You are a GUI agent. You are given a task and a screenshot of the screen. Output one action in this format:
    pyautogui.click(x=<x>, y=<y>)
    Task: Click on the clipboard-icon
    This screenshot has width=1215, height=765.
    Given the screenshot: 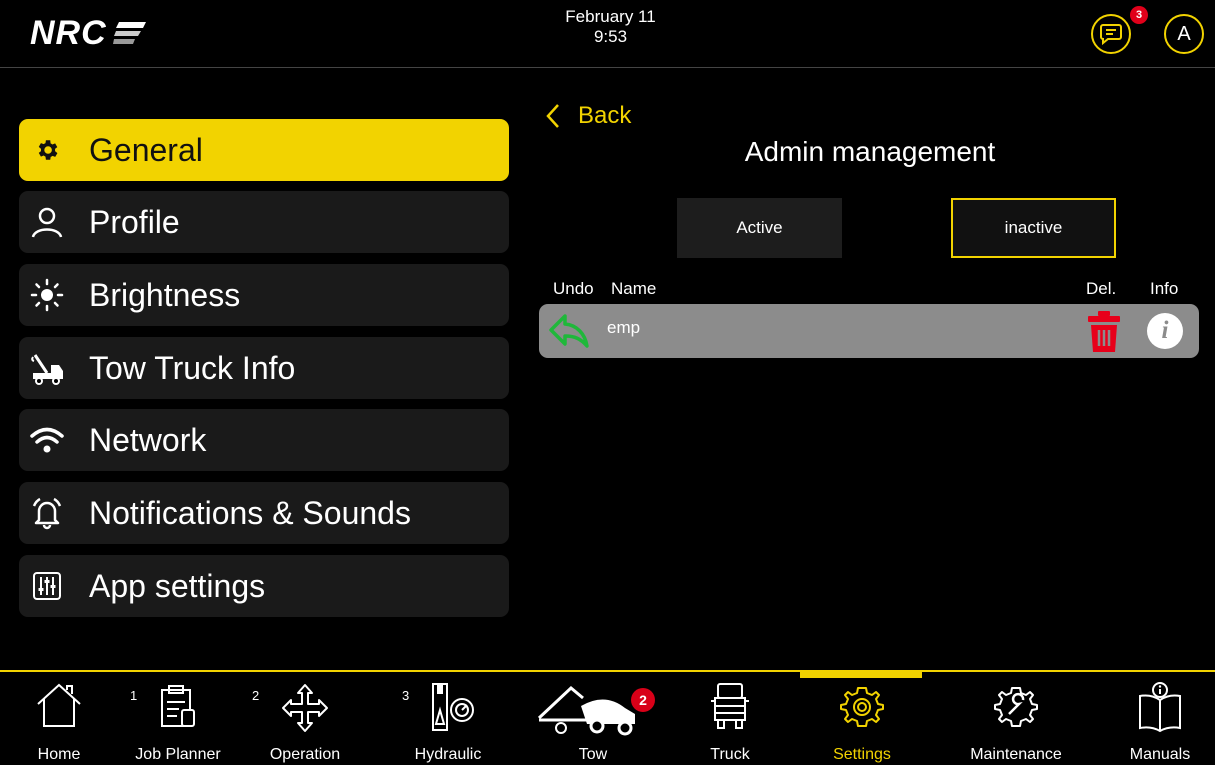 What is the action you would take?
    pyautogui.click(x=178, y=706)
    